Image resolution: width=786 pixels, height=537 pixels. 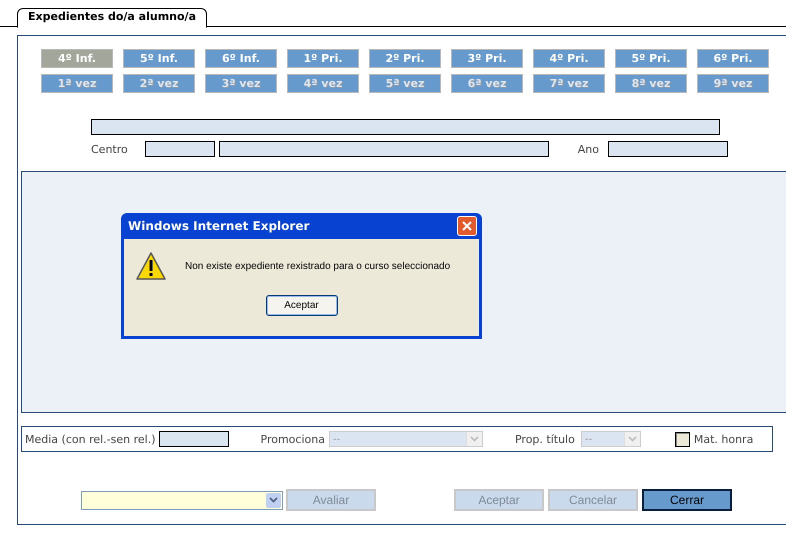 I want to click on tab: Expedientes do/a alumno/a, so click(x=112, y=18).